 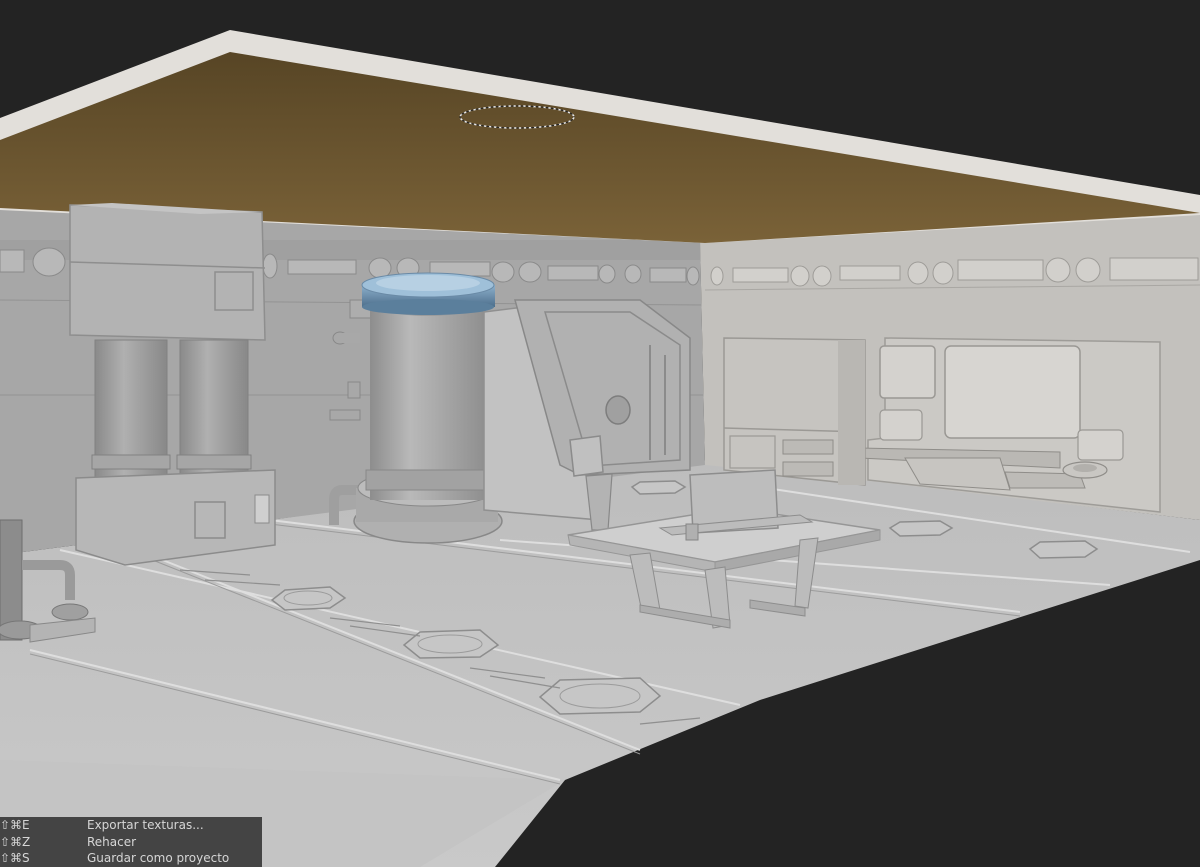 What do you see at coordinates (15, 825) in the screenshot?
I see `shortcut-label: ⇧⌘E` at bounding box center [15, 825].